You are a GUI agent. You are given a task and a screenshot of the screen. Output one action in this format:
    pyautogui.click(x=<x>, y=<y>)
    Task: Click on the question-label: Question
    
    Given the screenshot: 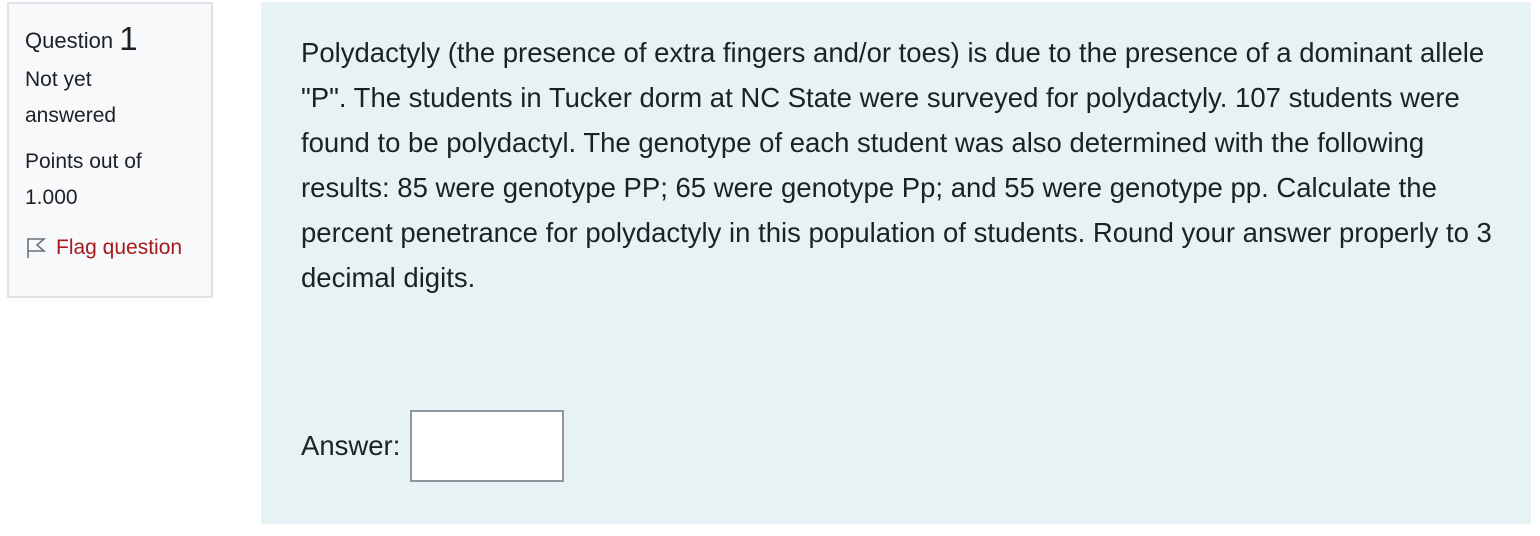 What is the action you would take?
    pyautogui.click(x=69, y=40)
    